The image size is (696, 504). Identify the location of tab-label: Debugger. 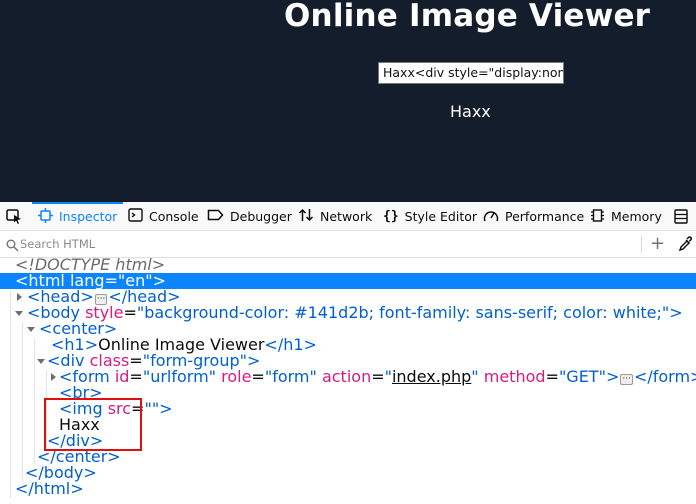
(261, 216).